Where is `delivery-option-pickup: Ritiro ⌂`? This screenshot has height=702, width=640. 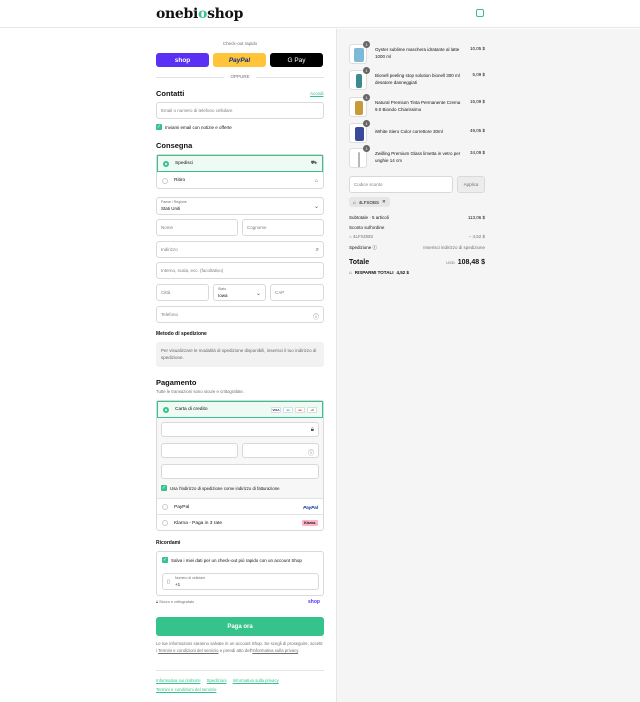 delivery-option-pickup: Ritiro ⌂ is located at coordinates (240, 180).